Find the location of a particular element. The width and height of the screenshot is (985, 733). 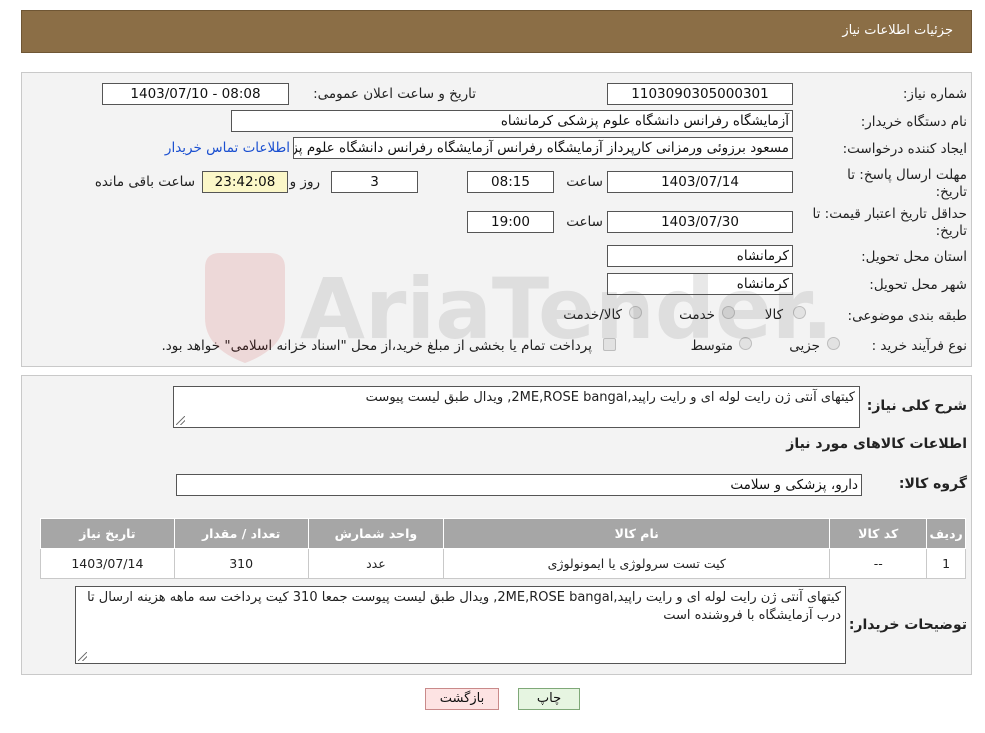

hours-left-label: ساعت باقی مانده is located at coordinates (144, 182).